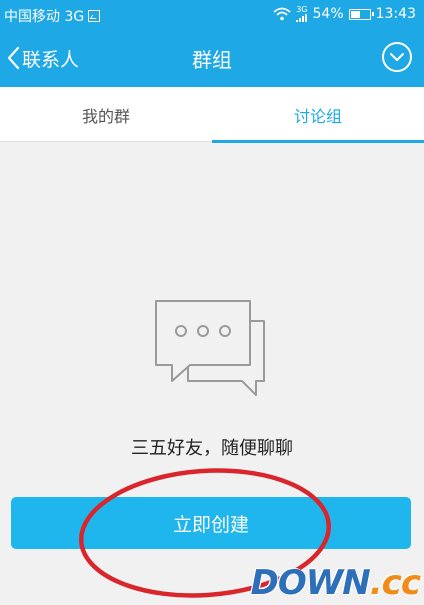 The image size is (424, 605). I want to click on clock: 13:43, so click(395, 14).